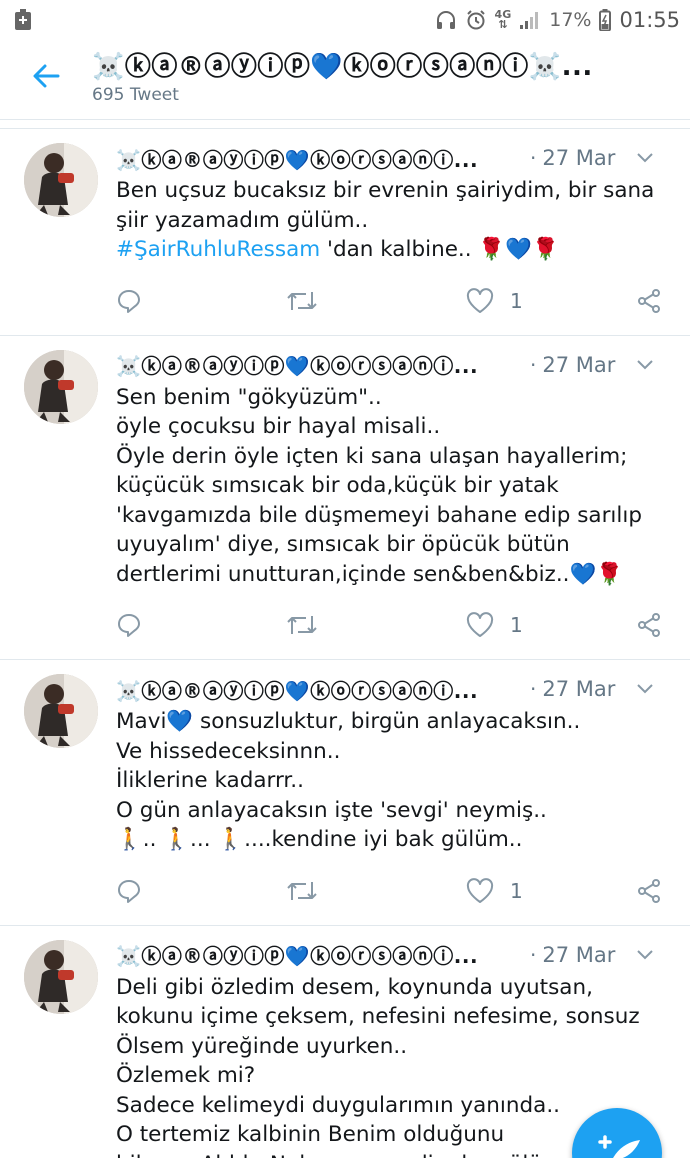  Describe the element at coordinates (135, 95) in the screenshot. I see `tweet-count: 695 Tweet` at that location.